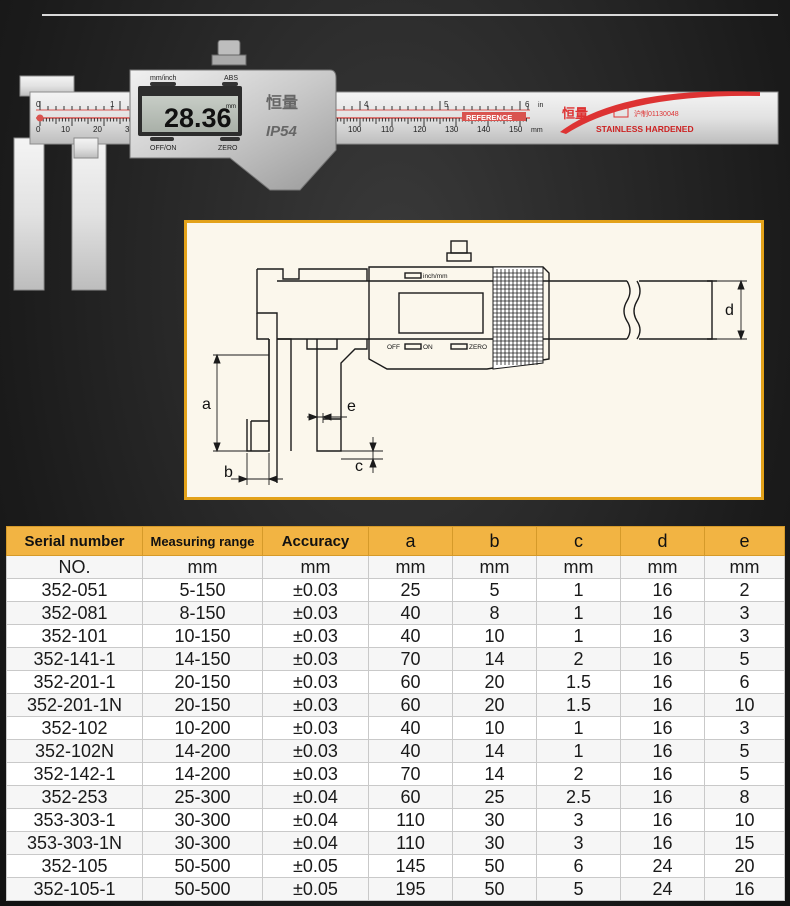 The width and height of the screenshot is (790, 906). Describe the element at coordinates (127, 129) in the screenshot. I see `mm-tick-3: 3` at that location.